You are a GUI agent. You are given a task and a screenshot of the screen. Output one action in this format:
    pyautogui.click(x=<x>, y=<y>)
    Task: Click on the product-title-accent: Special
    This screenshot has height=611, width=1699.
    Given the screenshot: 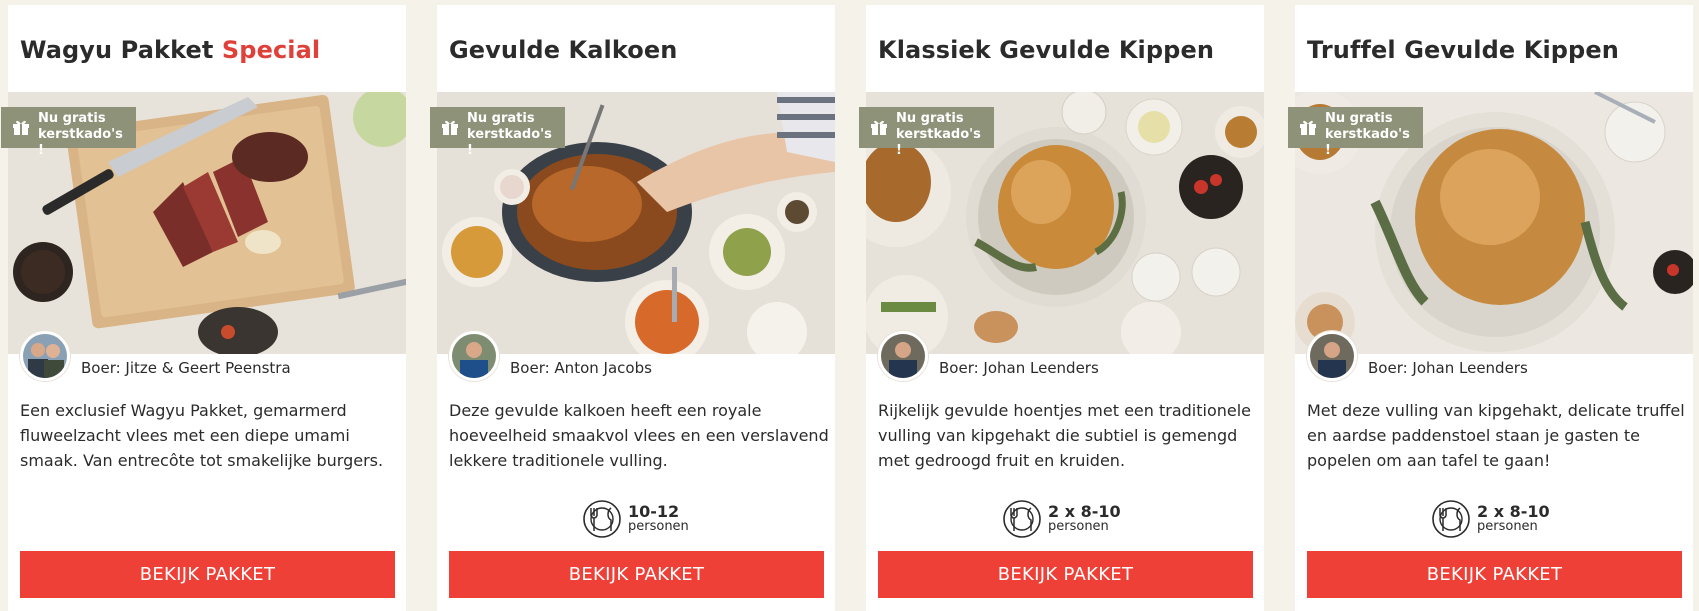 What is the action you would take?
    pyautogui.click(x=271, y=50)
    